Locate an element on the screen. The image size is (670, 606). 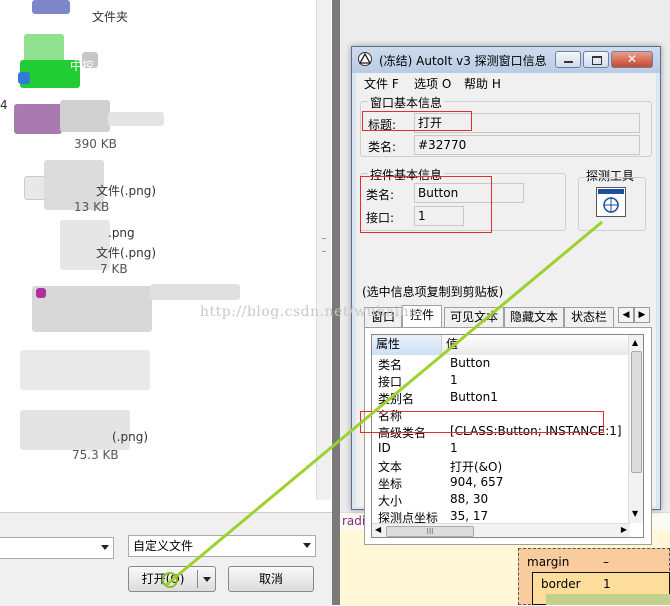
watermark: http://blog.csdn.net/wuhaihai is located at coordinates (311, 312).